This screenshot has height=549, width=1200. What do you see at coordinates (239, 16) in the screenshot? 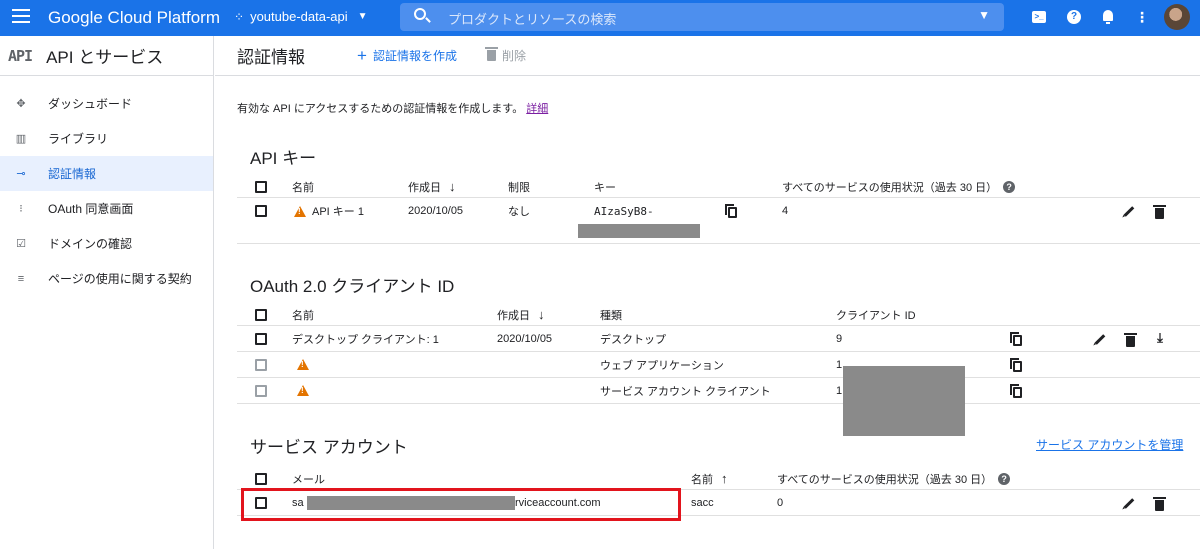
I see `project-icon: ⁘` at bounding box center [239, 16].